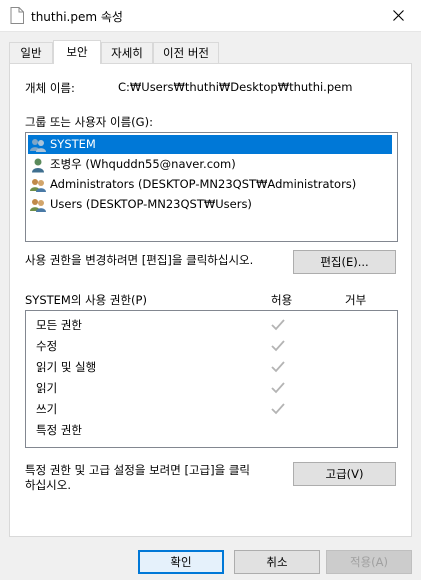  Describe the element at coordinates (211, 388) in the screenshot. I see `permission-row: 읽기` at that location.